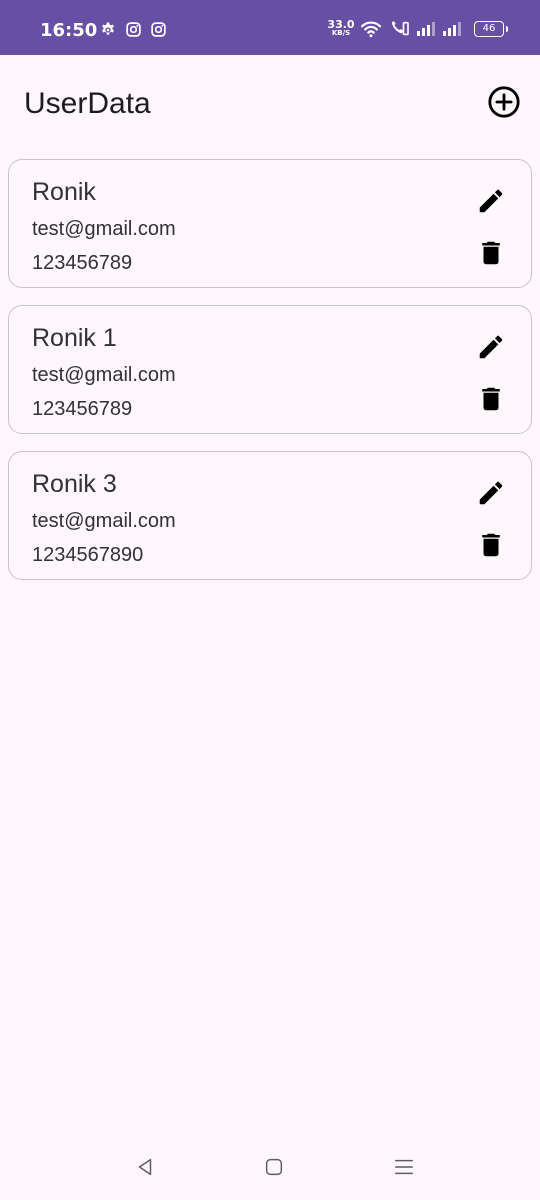 The width and height of the screenshot is (540, 1200). What do you see at coordinates (270, 515) in the screenshot?
I see `user-card: Ronik 3 test@gmail.com 1234567890` at bounding box center [270, 515].